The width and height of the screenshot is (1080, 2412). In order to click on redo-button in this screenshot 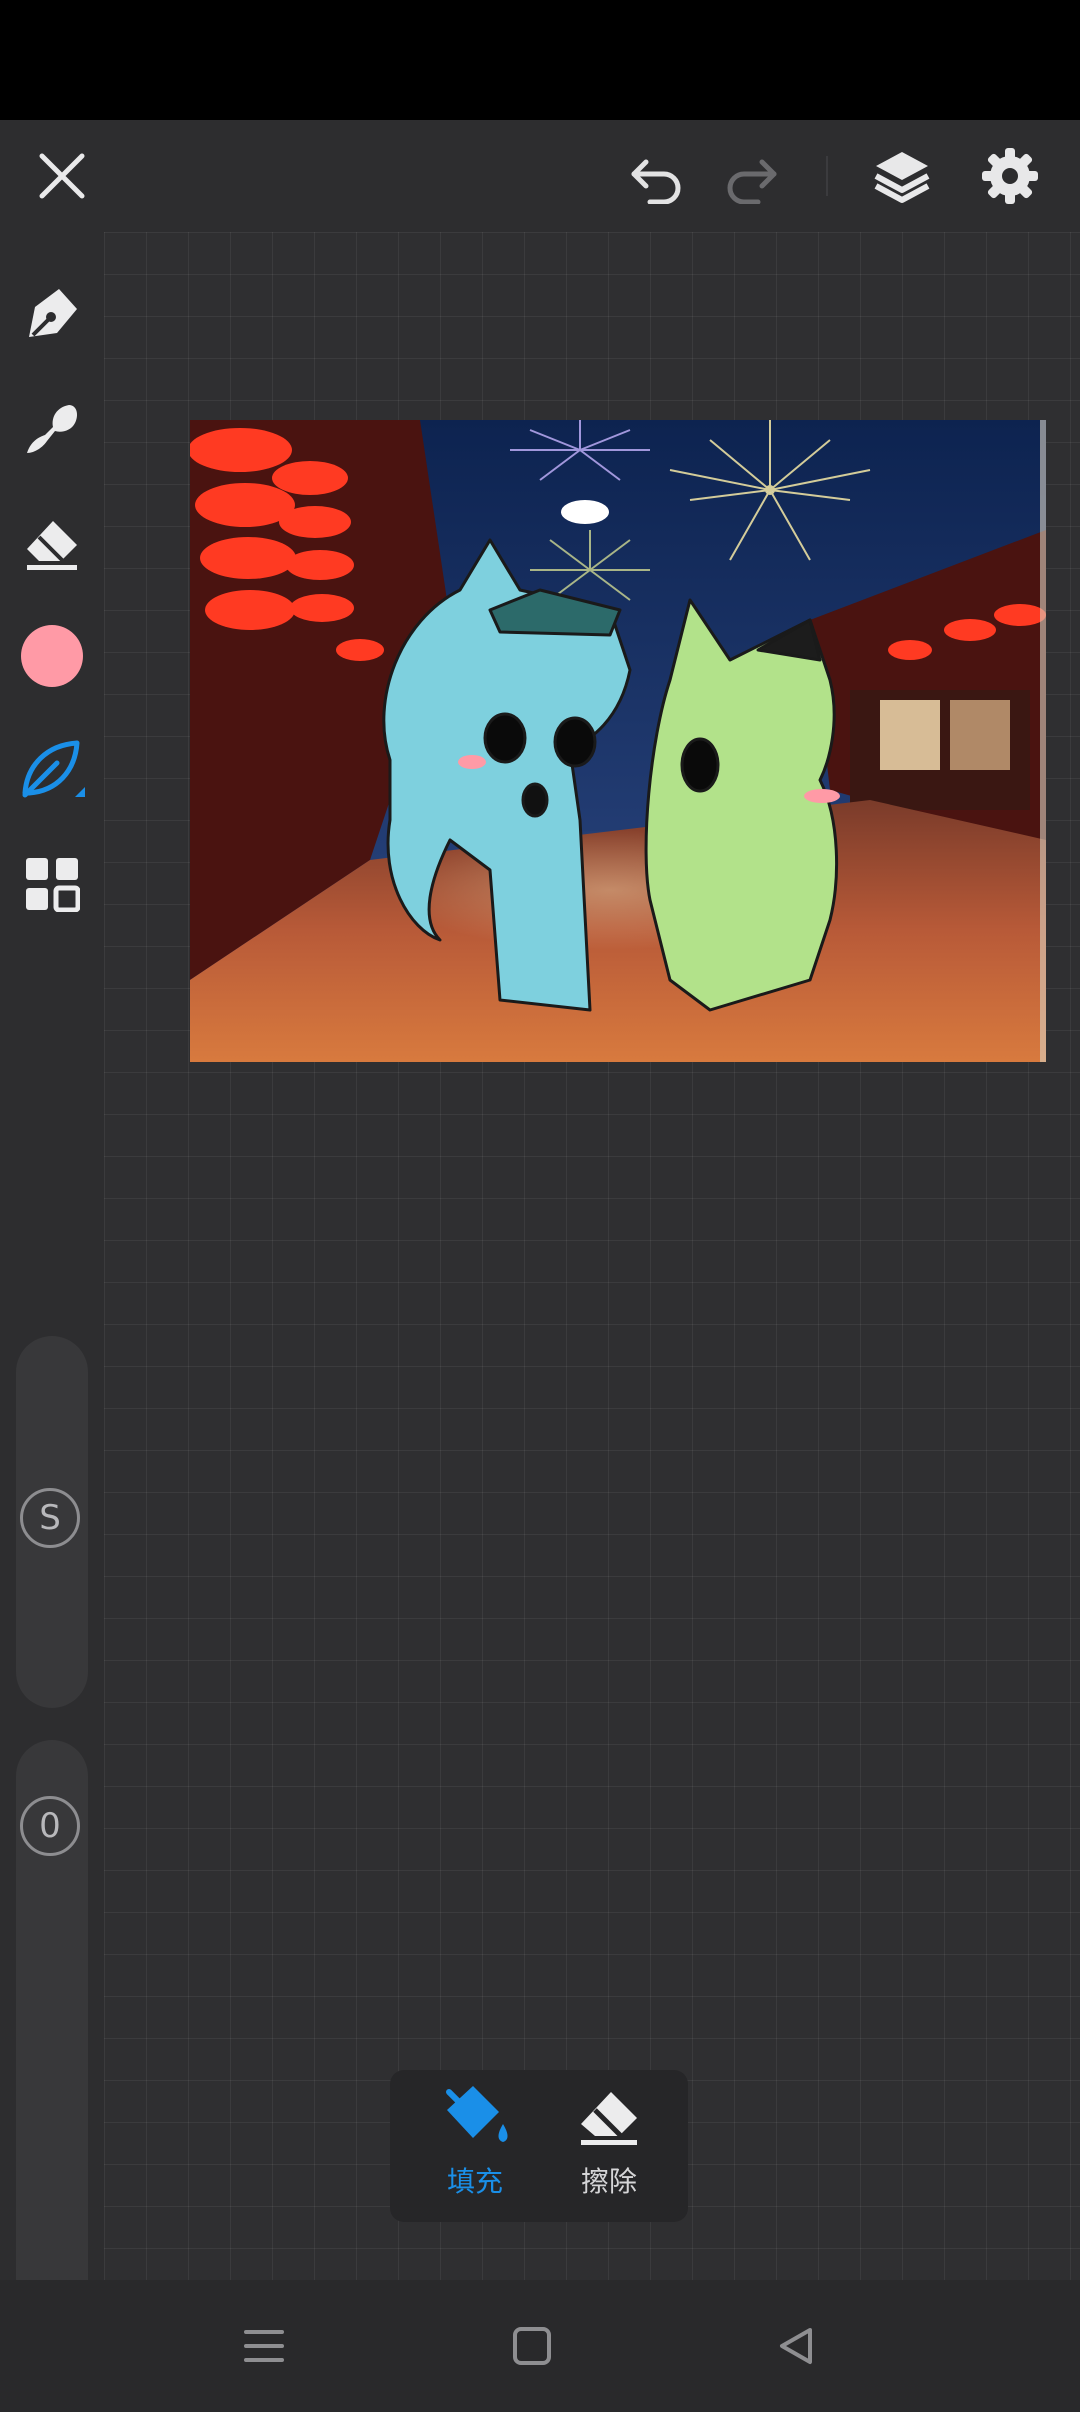, I will do `click(752, 176)`.